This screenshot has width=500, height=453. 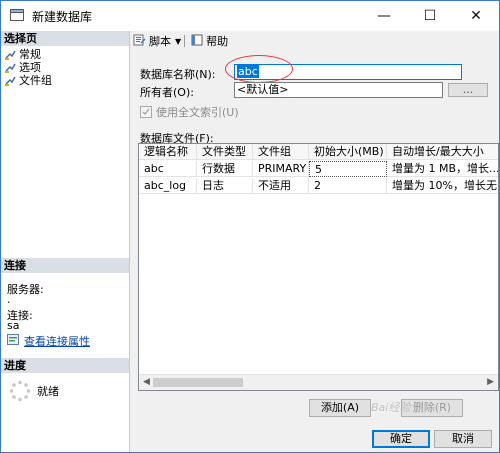 What do you see at coordinates (348, 186) in the screenshot?
I see `initial-size-cell: 2` at bounding box center [348, 186].